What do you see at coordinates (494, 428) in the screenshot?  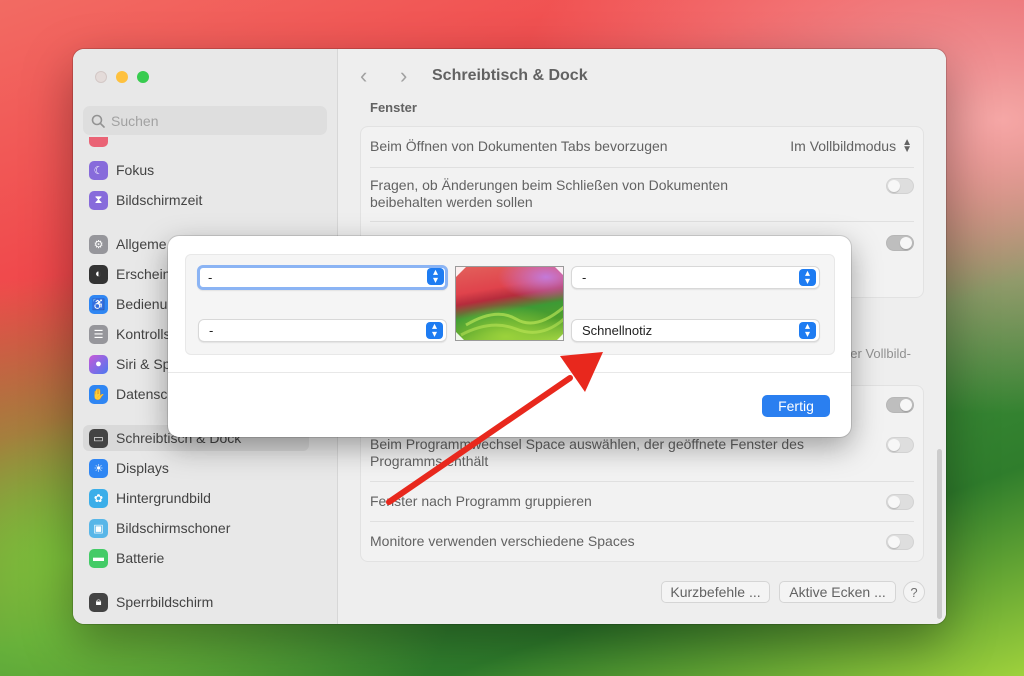 I see `annotation-arrow-icon` at bounding box center [494, 428].